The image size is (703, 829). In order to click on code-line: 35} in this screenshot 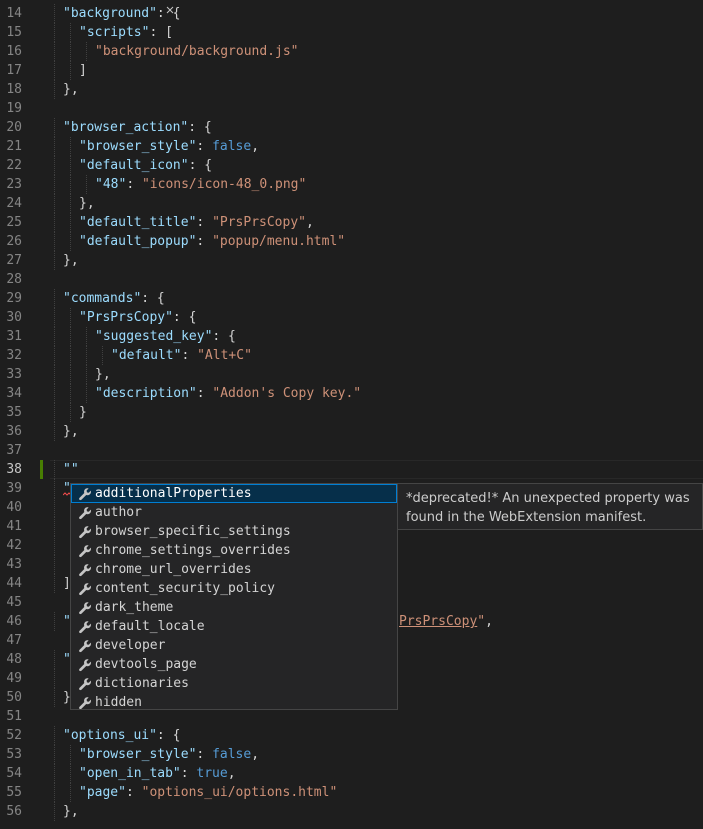, I will do `click(351, 412)`.